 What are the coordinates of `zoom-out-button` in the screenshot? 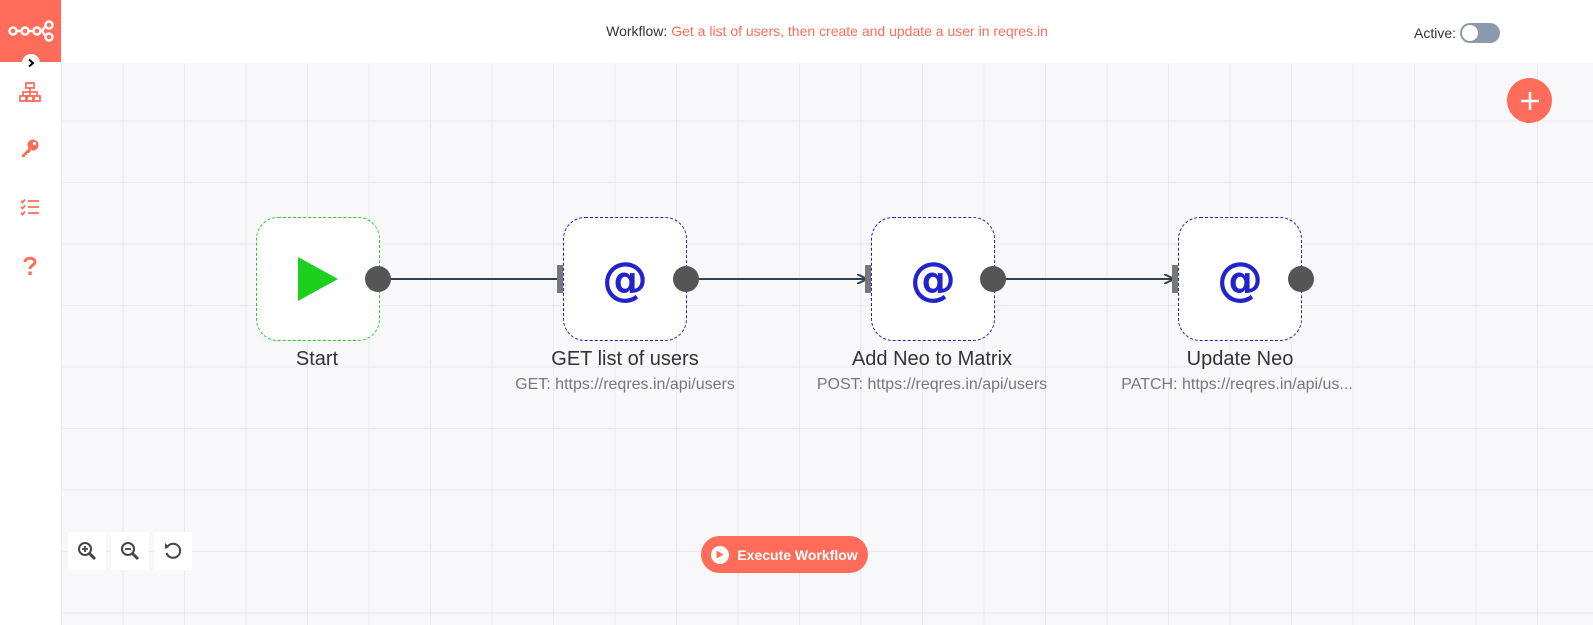 It's located at (130, 551).